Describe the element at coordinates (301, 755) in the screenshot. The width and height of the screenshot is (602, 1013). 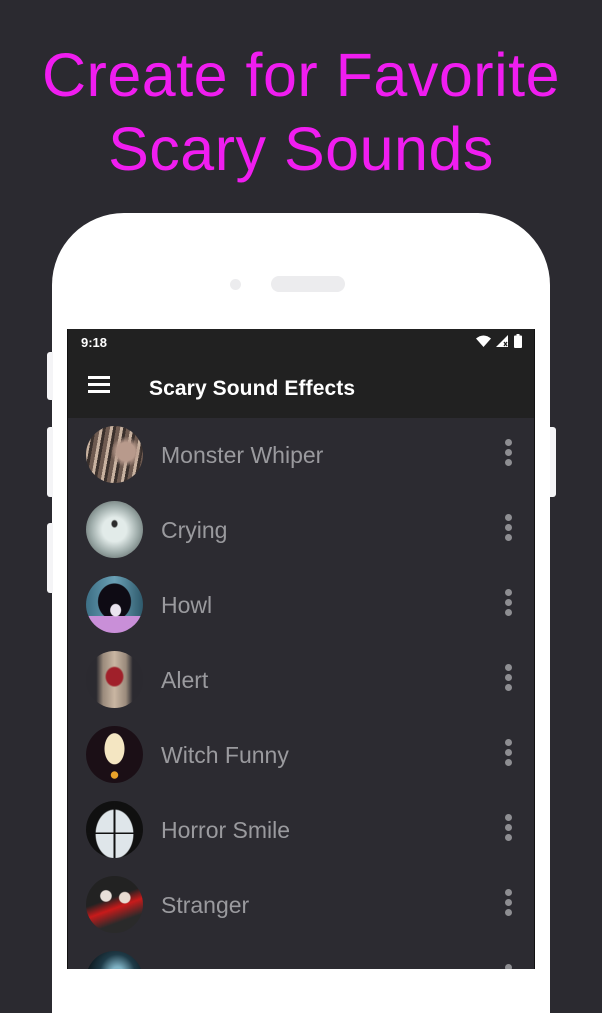
I see `sound-list-item: Witch Funny` at that location.